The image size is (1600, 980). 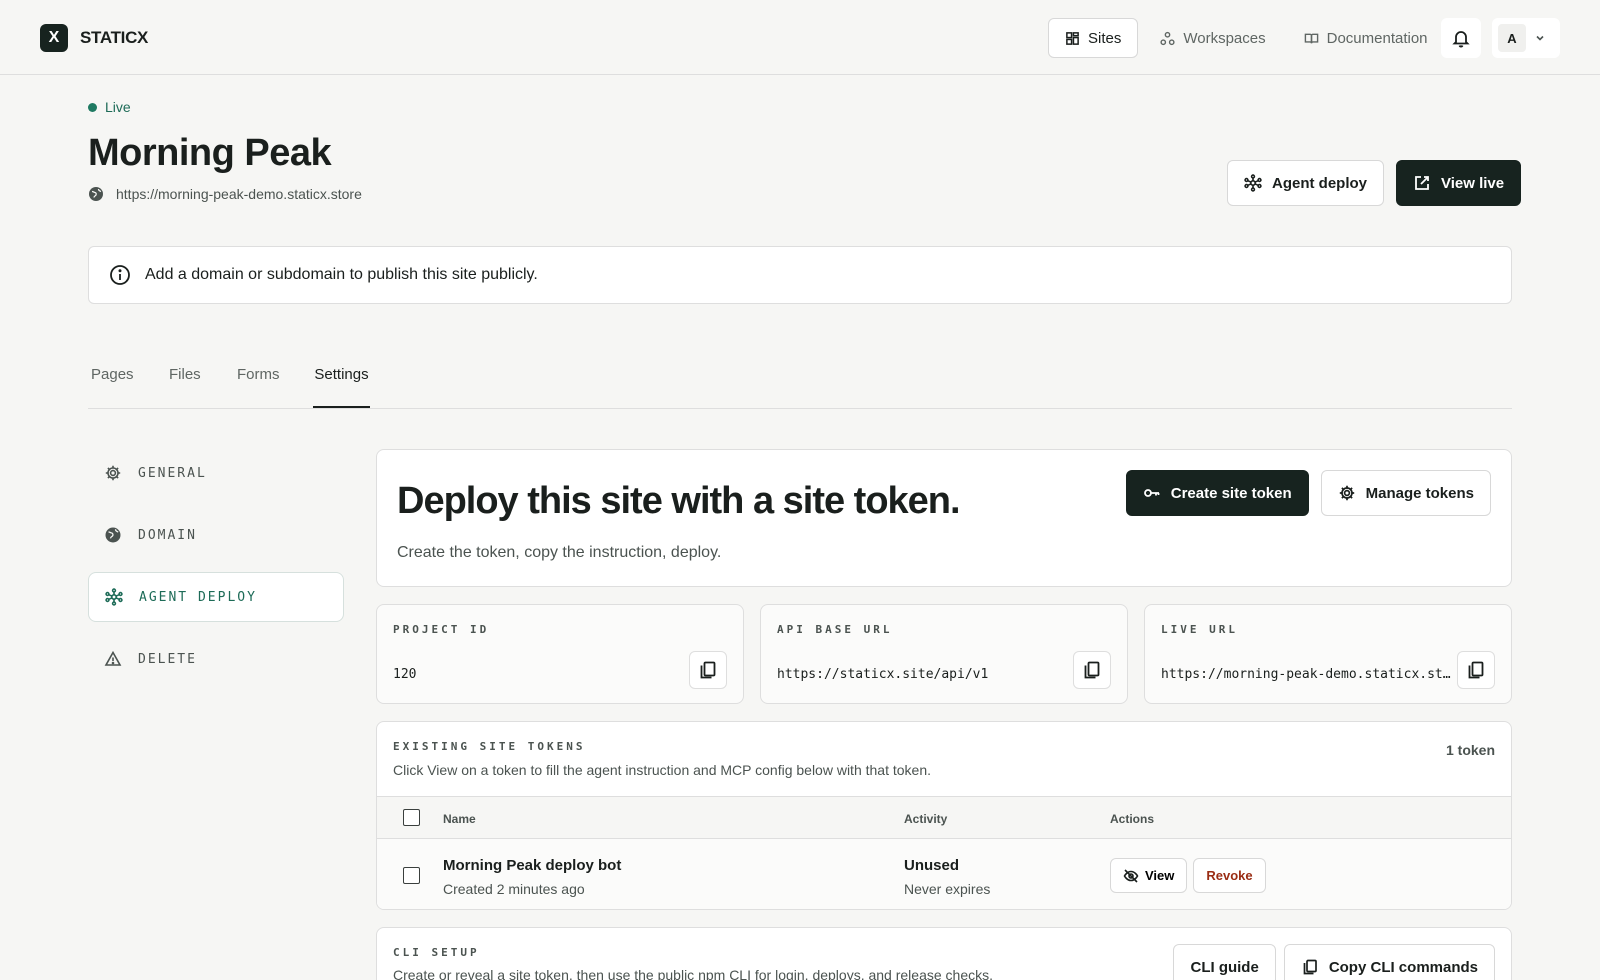 What do you see at coordinates (210, 153) in the screenshot?
I see `page-title: Morning Peak` at bounding box center [210, 153].